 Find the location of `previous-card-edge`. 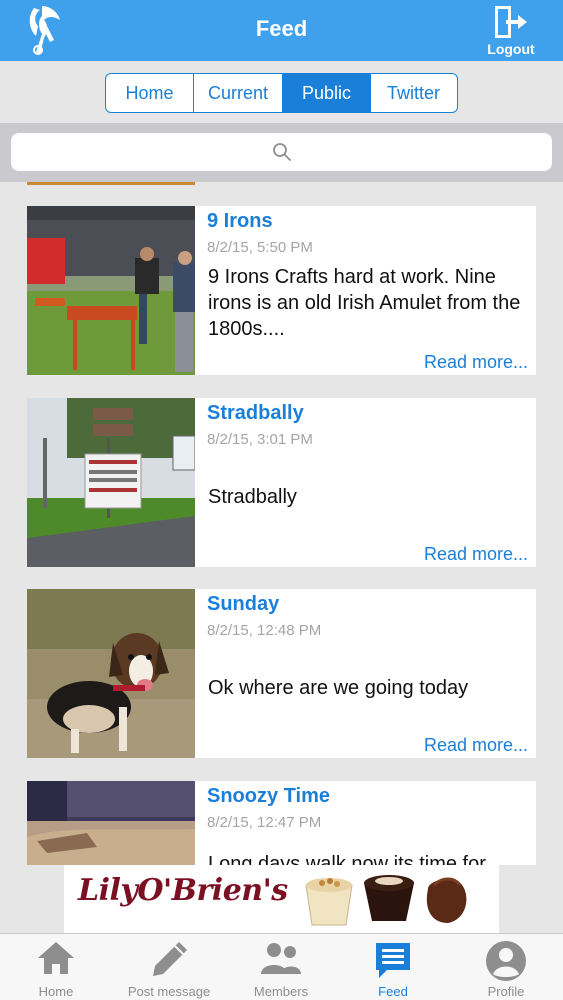

previous-card-edge is located at coordinates (111, 183).